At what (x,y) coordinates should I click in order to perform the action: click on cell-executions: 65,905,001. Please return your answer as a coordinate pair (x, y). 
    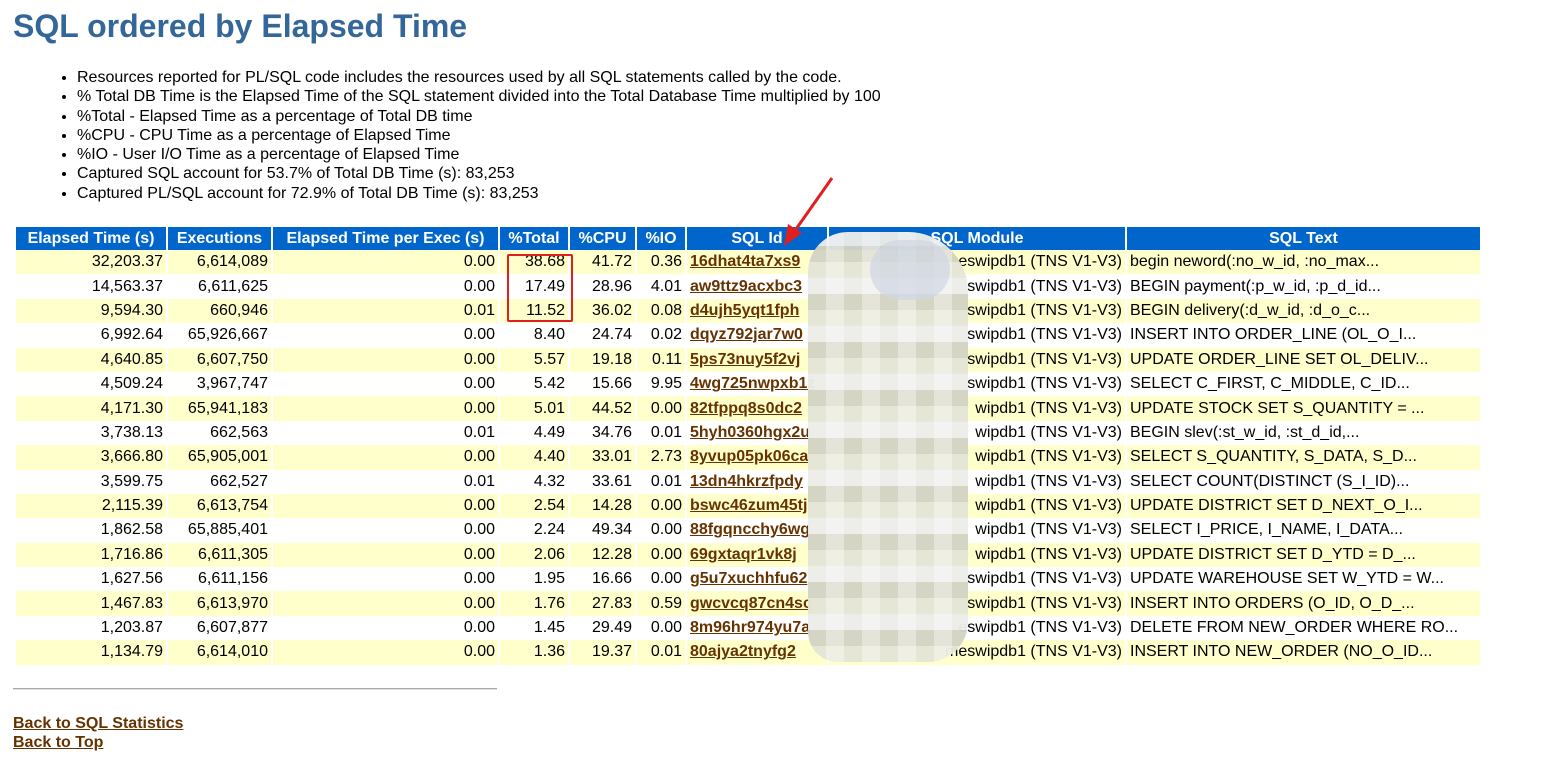
    Looking at the image, I should click on (219, 457).